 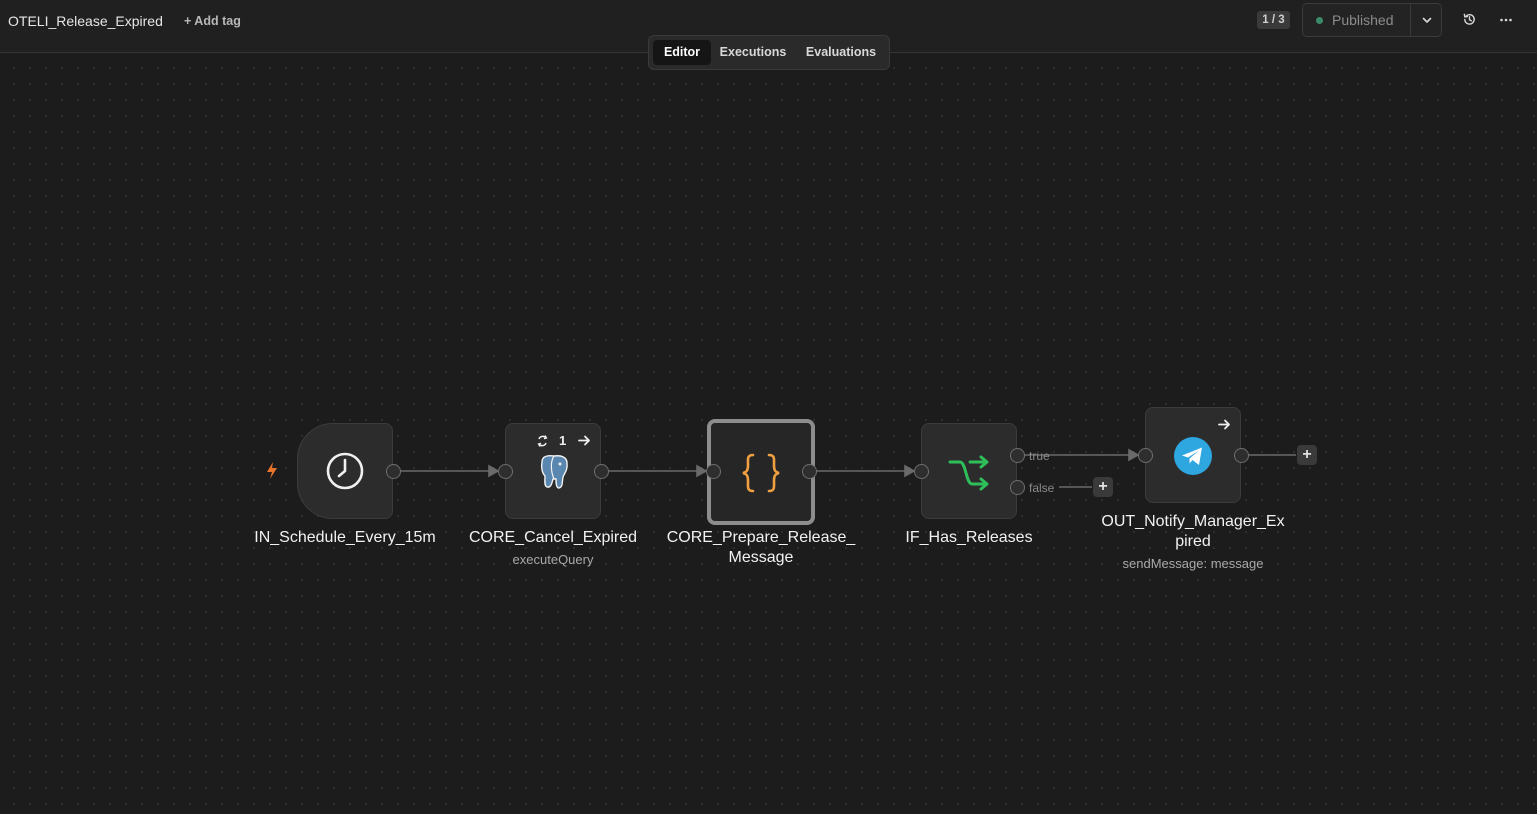 I want to click on add-node-button: +, so click(x=1307, y=455).